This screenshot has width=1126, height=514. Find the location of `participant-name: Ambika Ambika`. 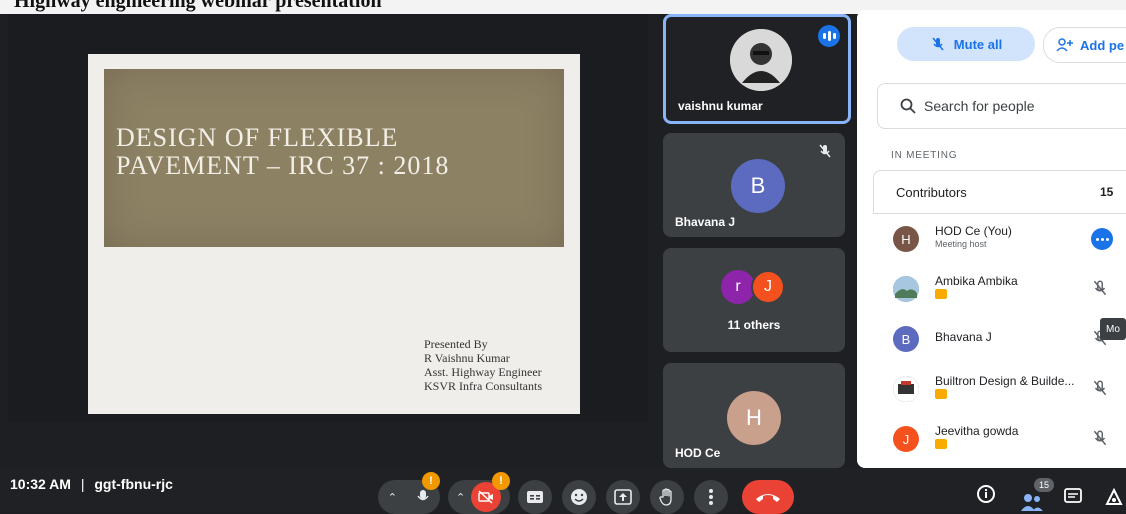

participant-name: Ambika Ambika is located at coordinates (976, 281).